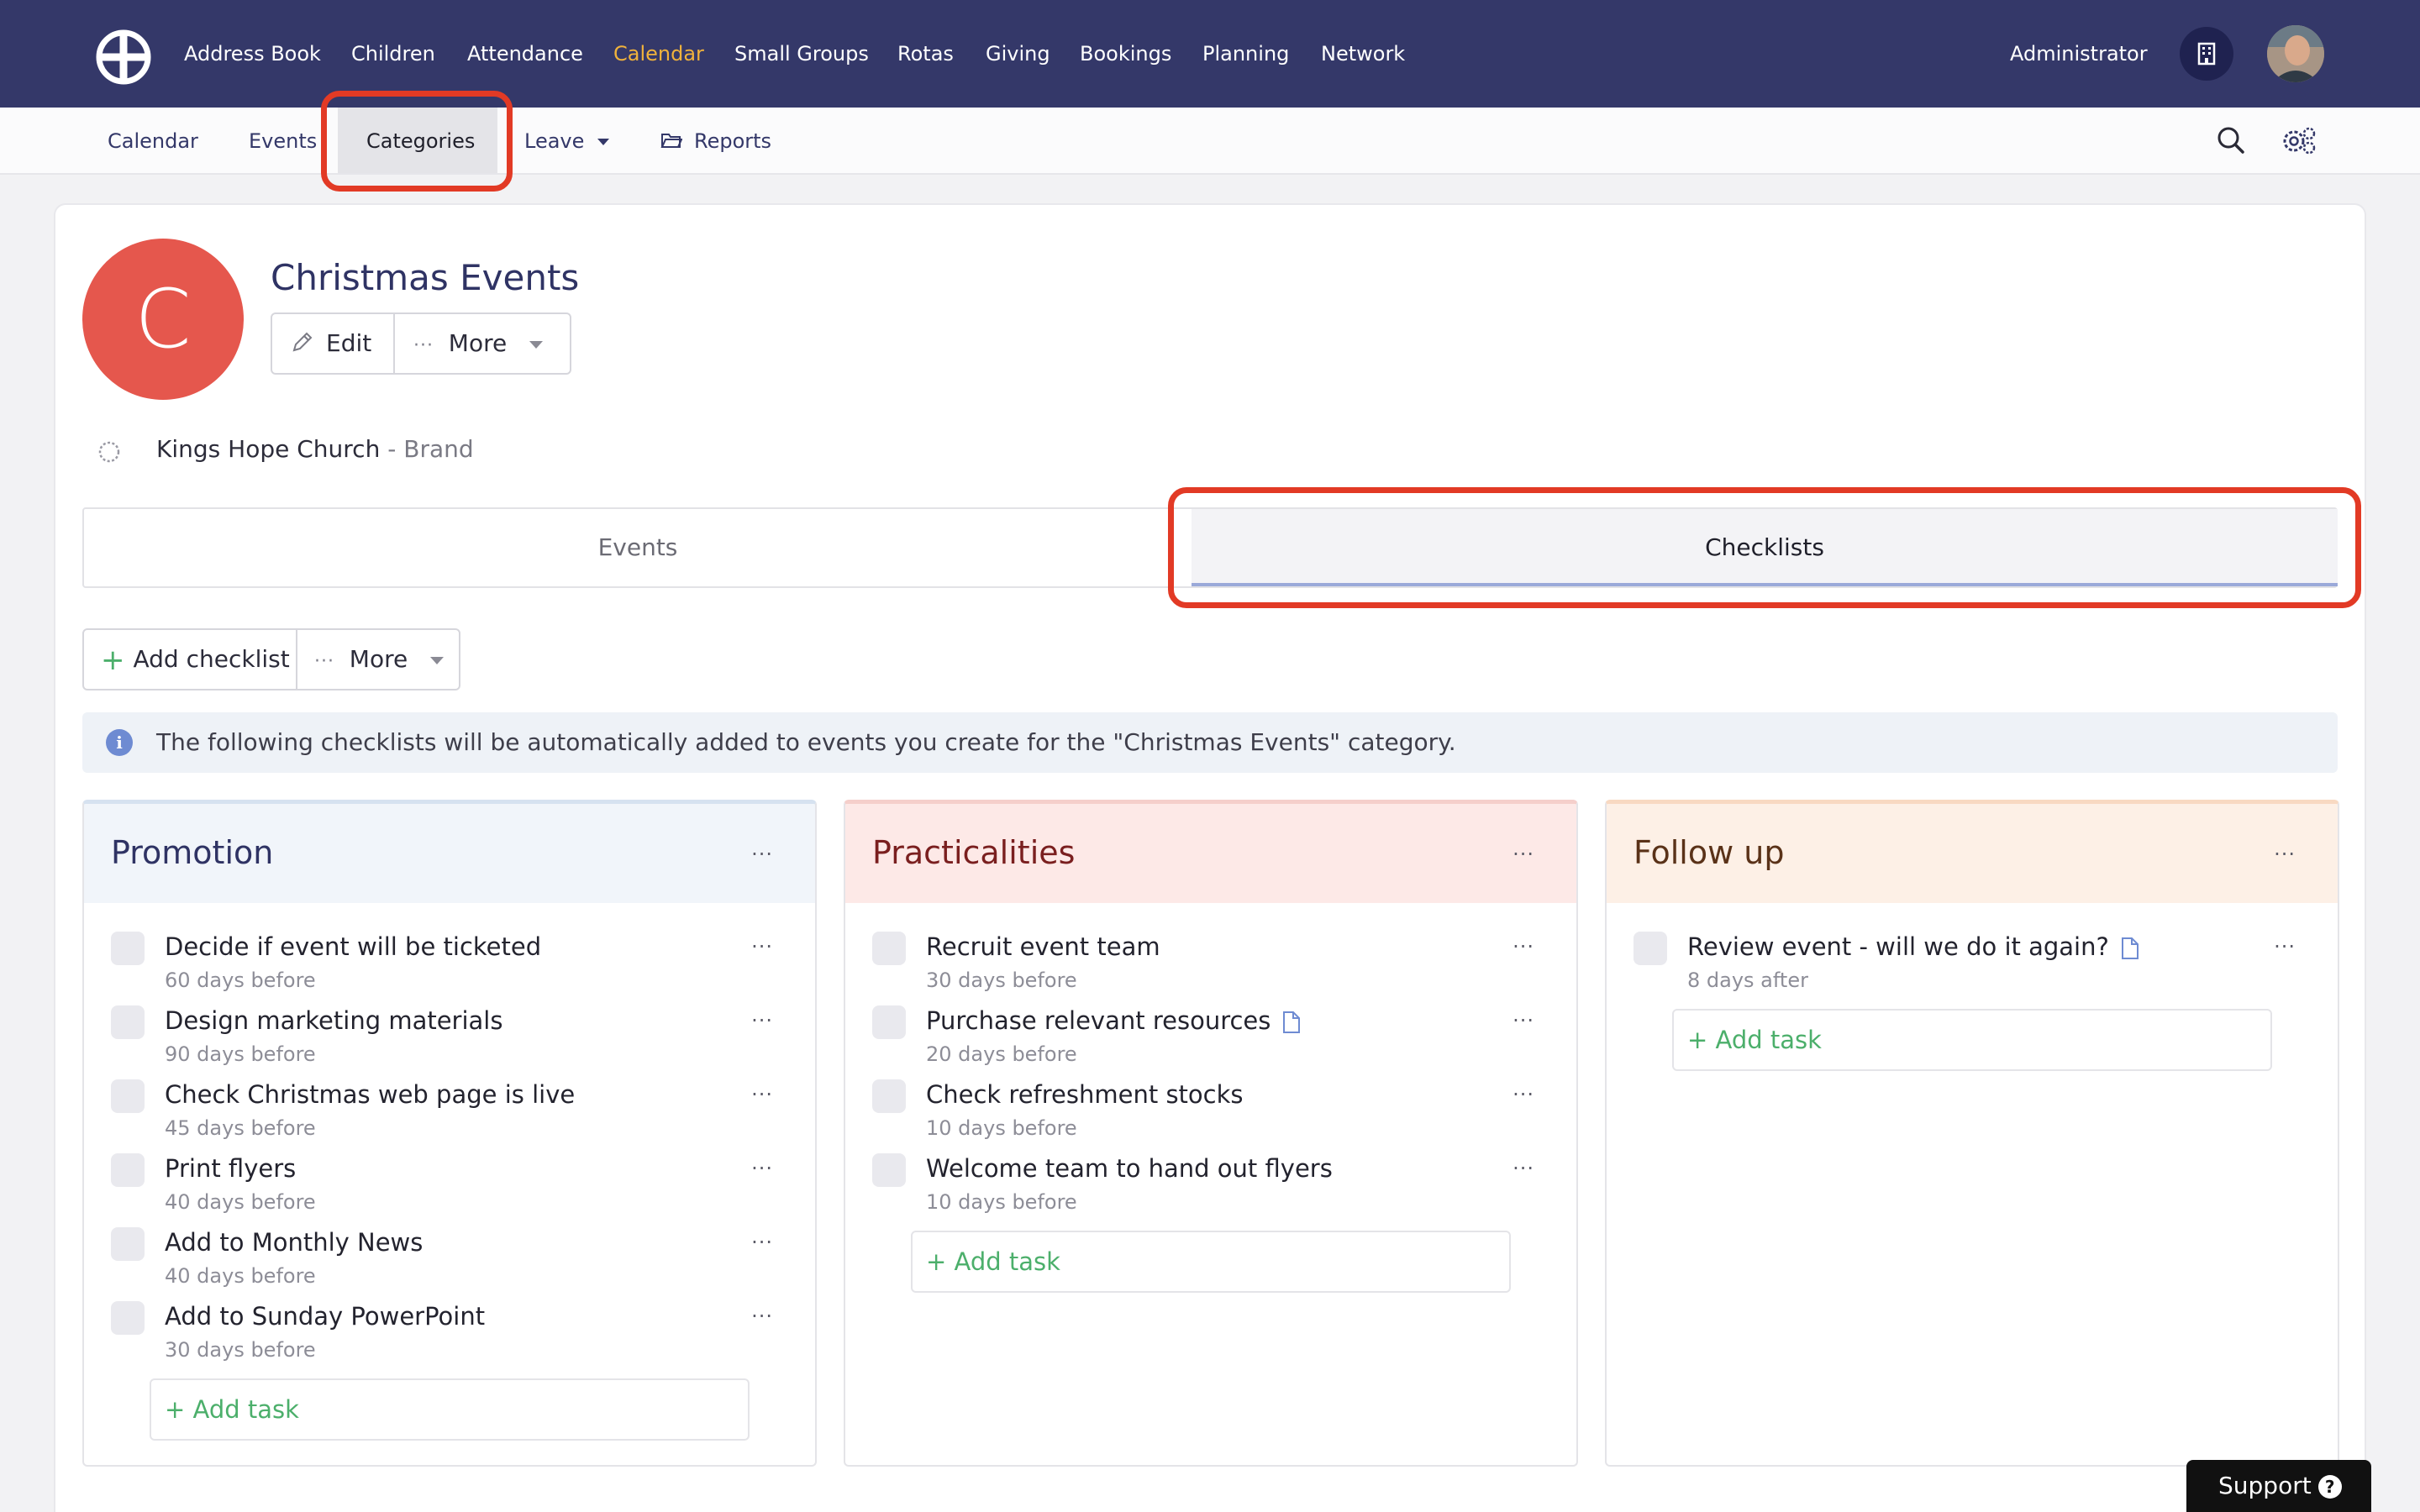  What do you see at coordinates (240, 1202) in the screenshot?
I see `task-timing: 40 days before` at bounding box center [240, 1202].